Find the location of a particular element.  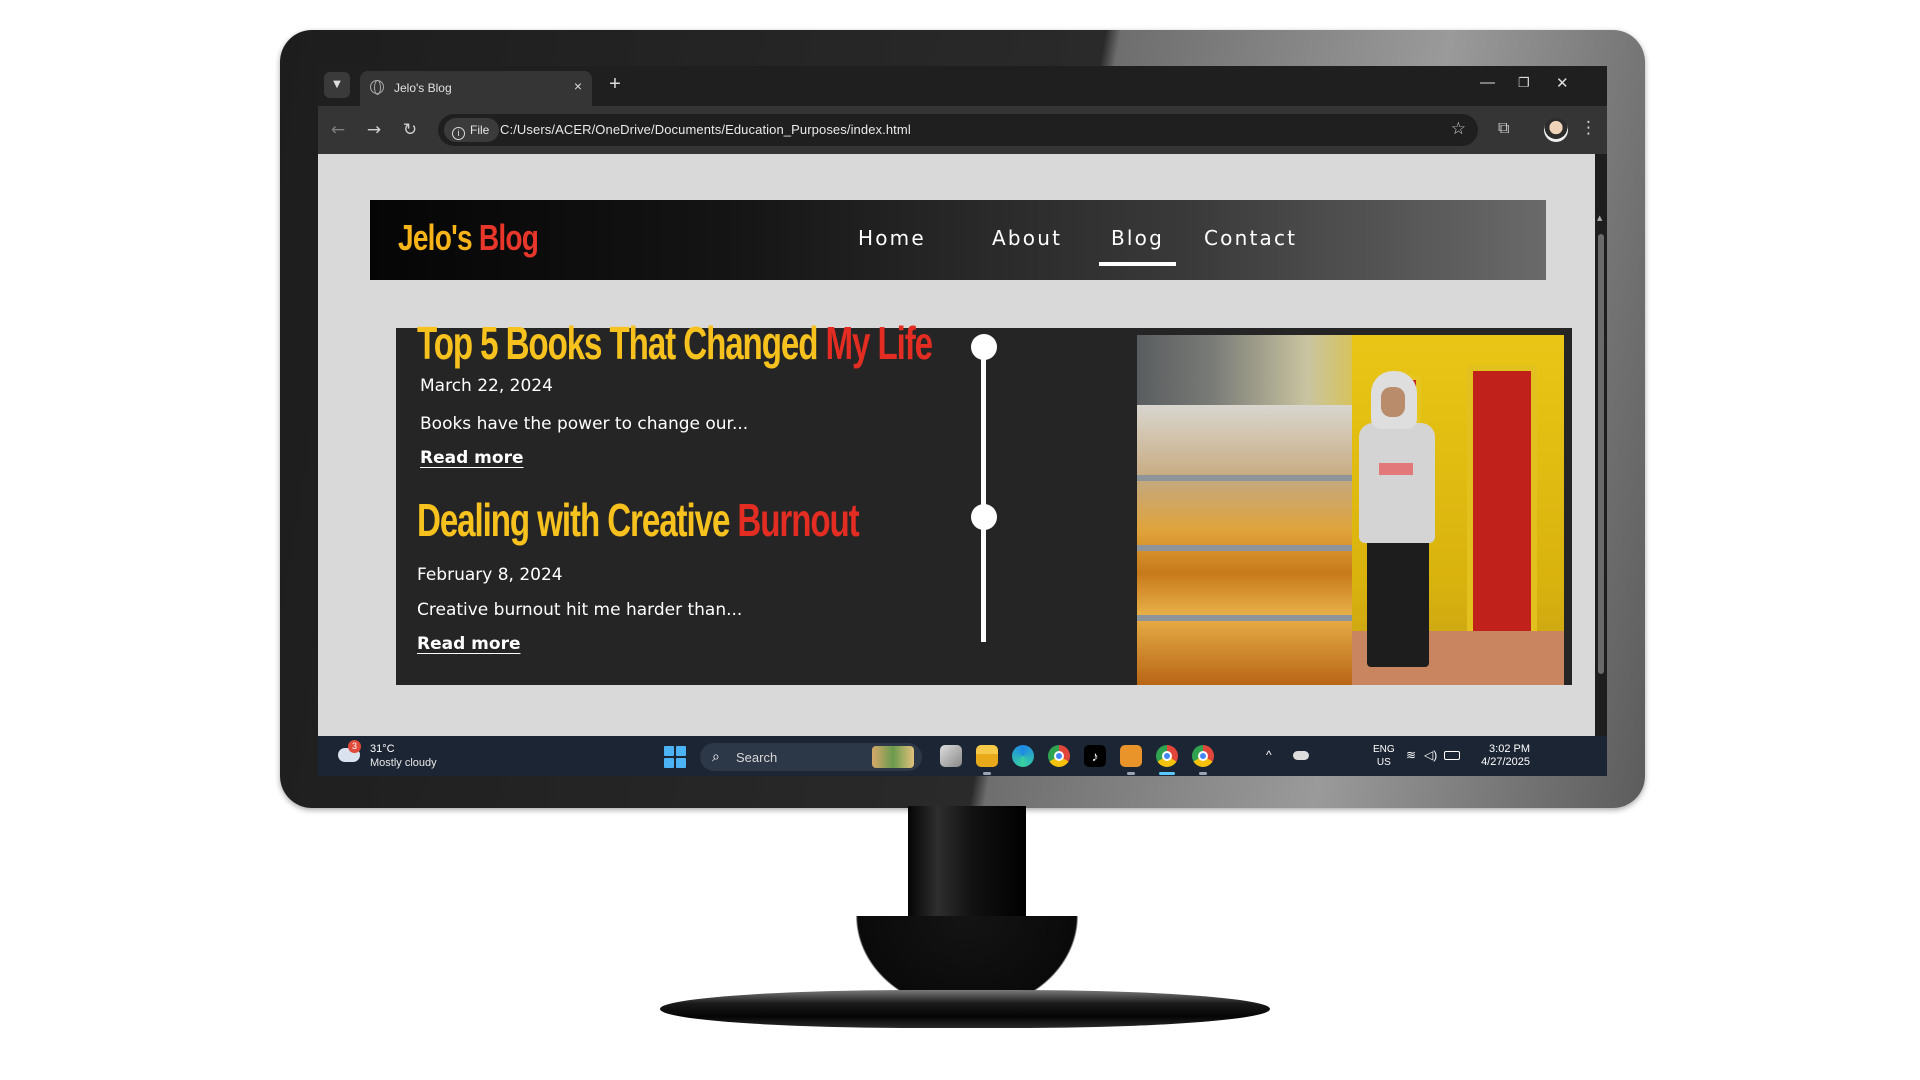

taskbar-search: ⌕ Search is located at coordinates (811, 757).